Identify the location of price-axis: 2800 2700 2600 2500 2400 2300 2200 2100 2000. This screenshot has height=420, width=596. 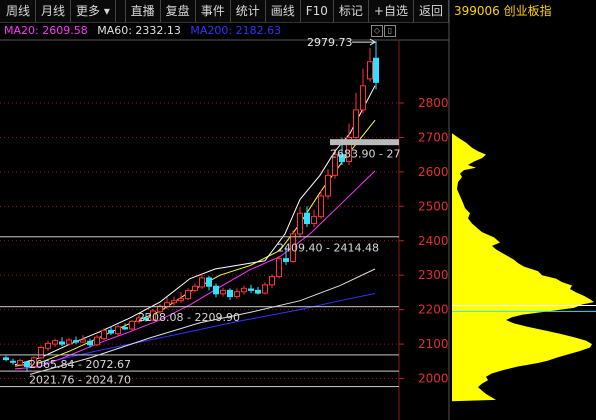
(424, 241).